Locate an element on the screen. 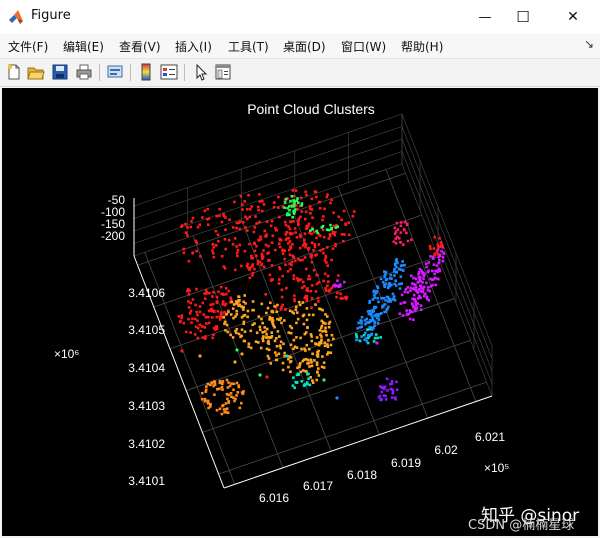  menu-tools: 工具(T) is located at coordinates (248, 46).